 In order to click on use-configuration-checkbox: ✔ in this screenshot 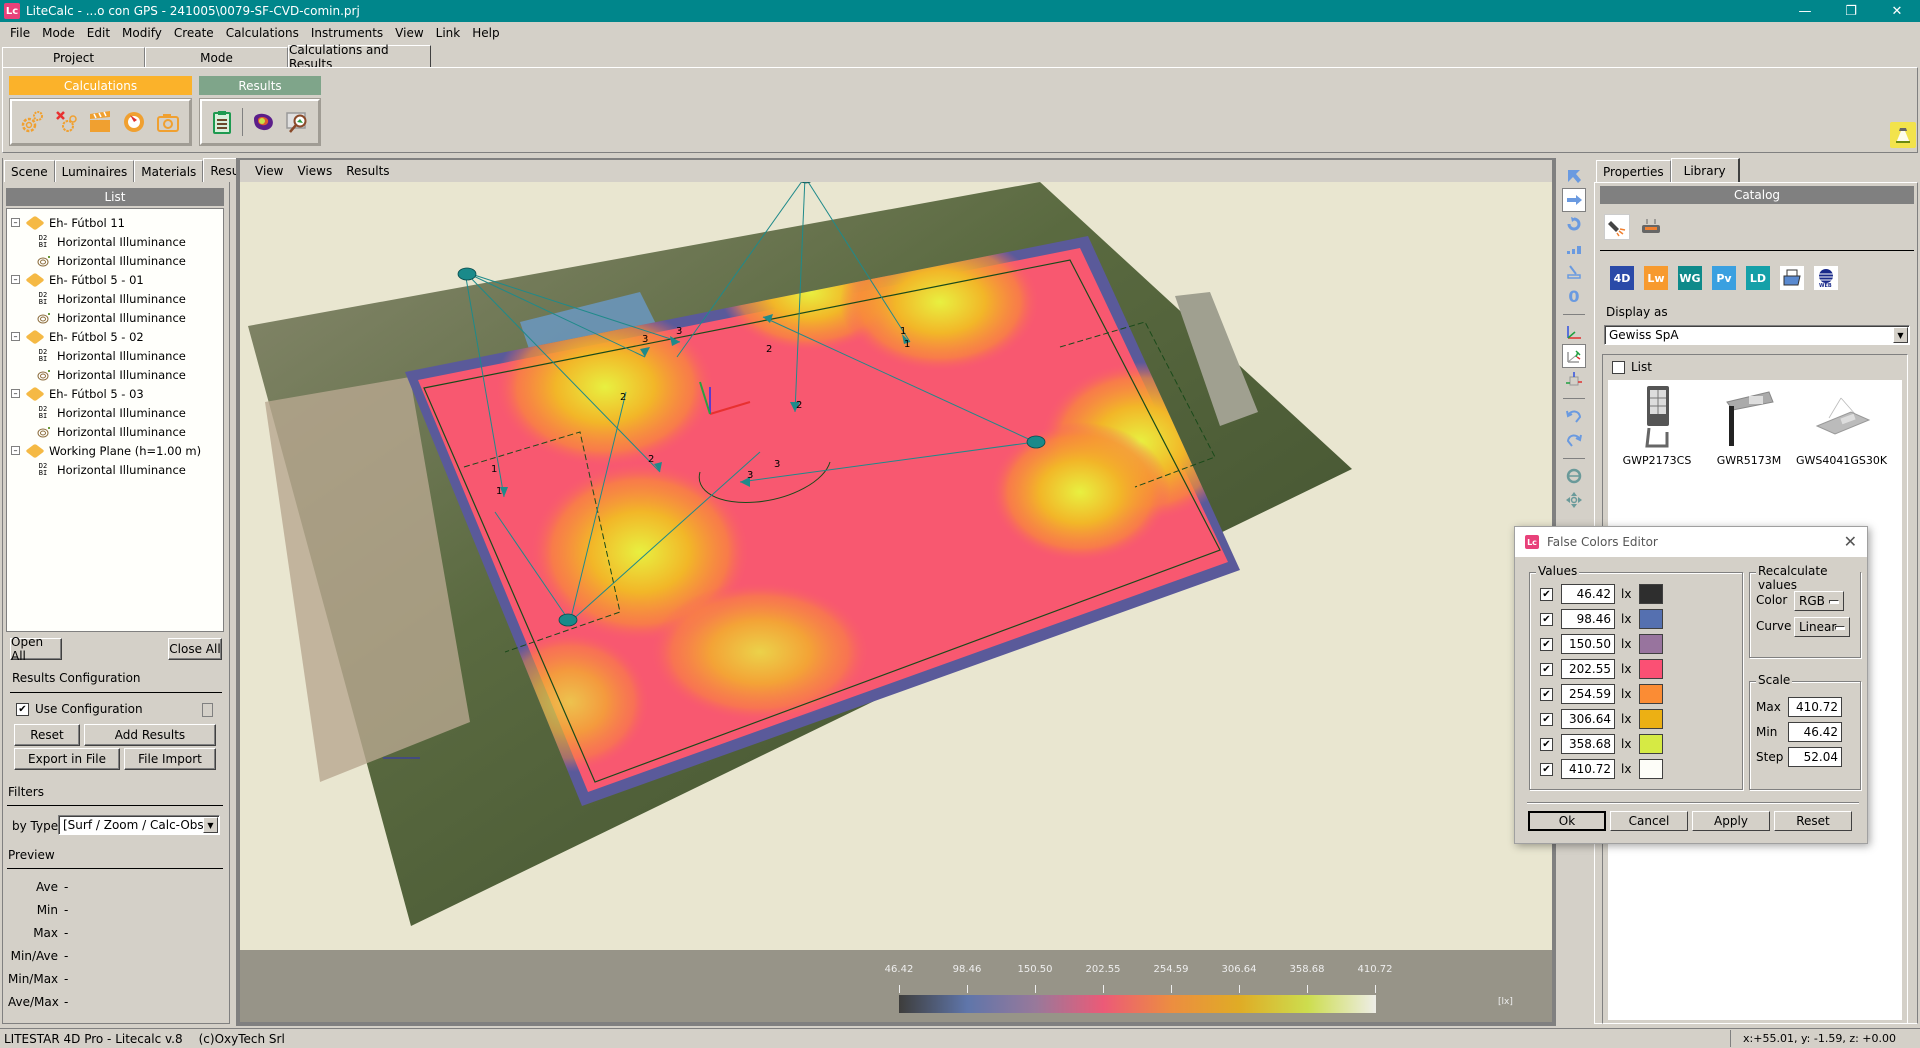, I will do `click(22, 709)`.